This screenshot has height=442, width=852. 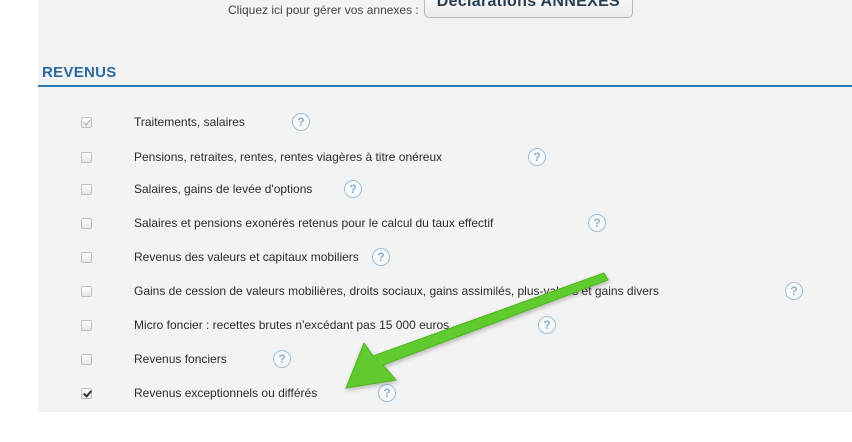 I want to click on income-row: Revenus exceptionnels ou différés ?, so click(x=426, y=393).